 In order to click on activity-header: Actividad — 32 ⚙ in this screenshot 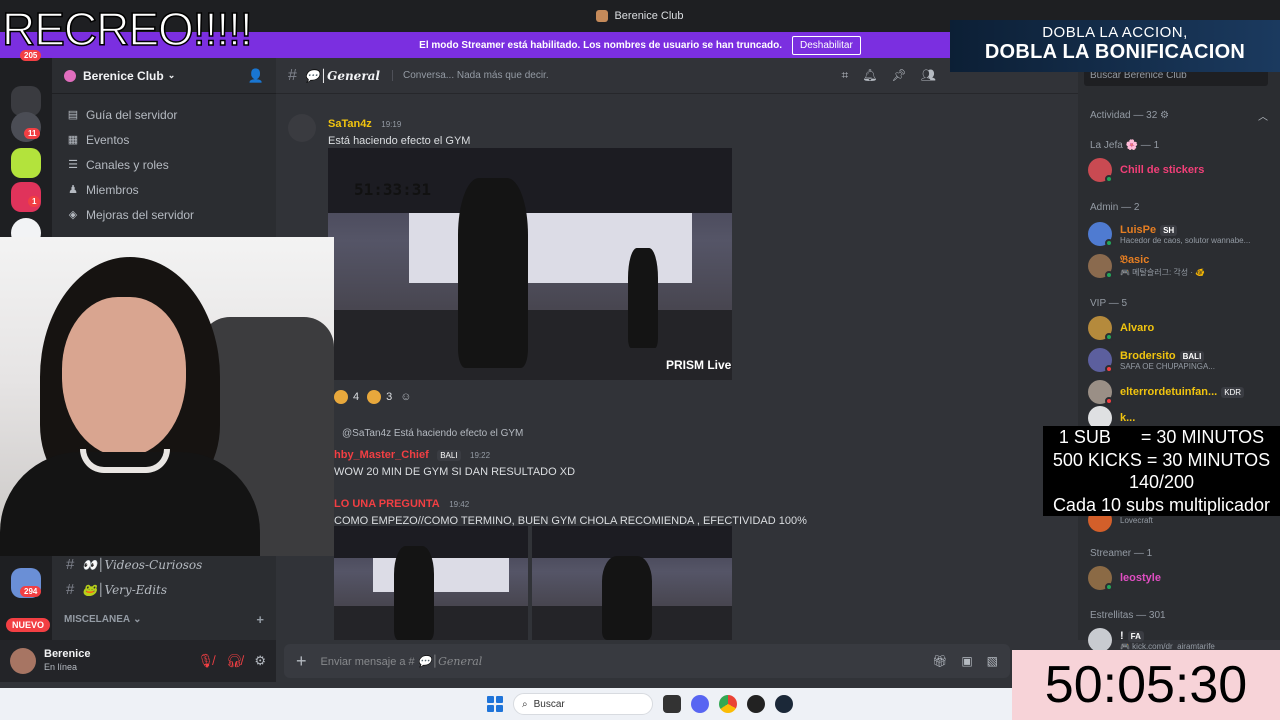, I will do `click(1129, 115)`.